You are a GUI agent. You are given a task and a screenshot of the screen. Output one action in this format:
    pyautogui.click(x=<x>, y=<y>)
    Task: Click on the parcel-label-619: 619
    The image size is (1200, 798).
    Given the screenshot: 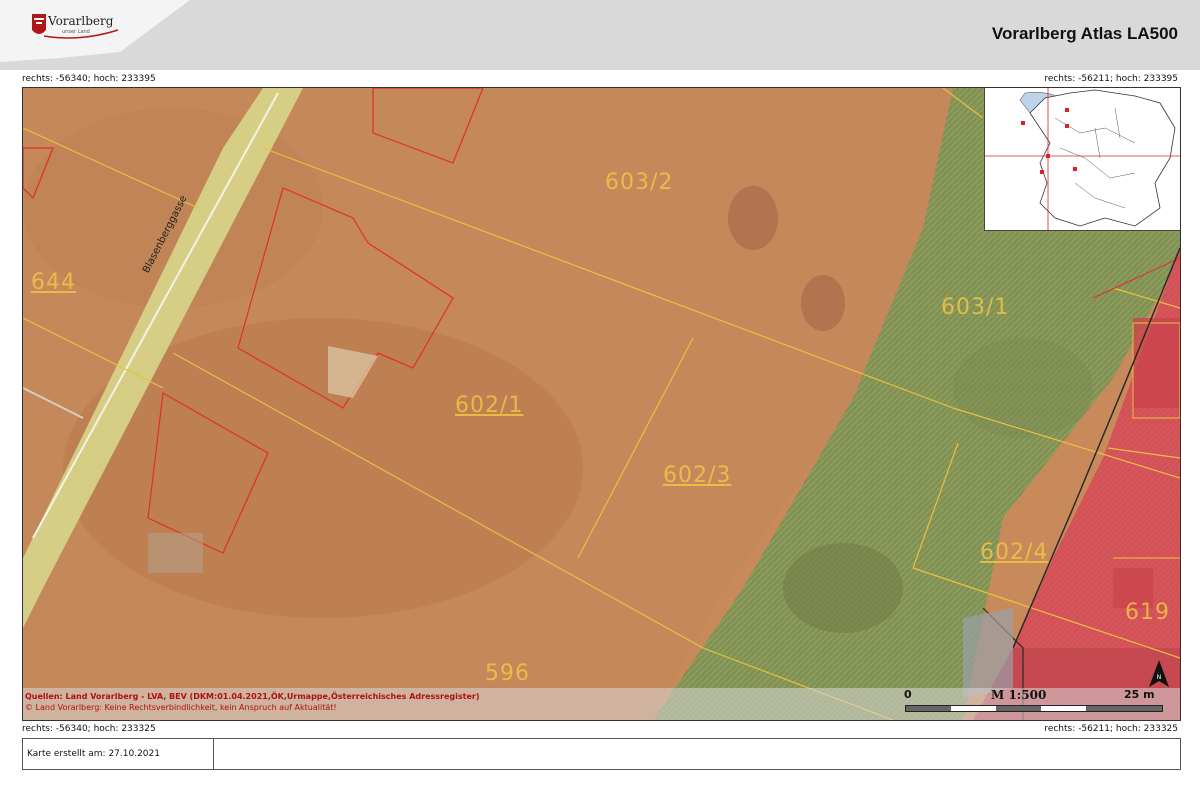 What is the action you would take?
    pyautogui.click(x=1147, y=612)
    